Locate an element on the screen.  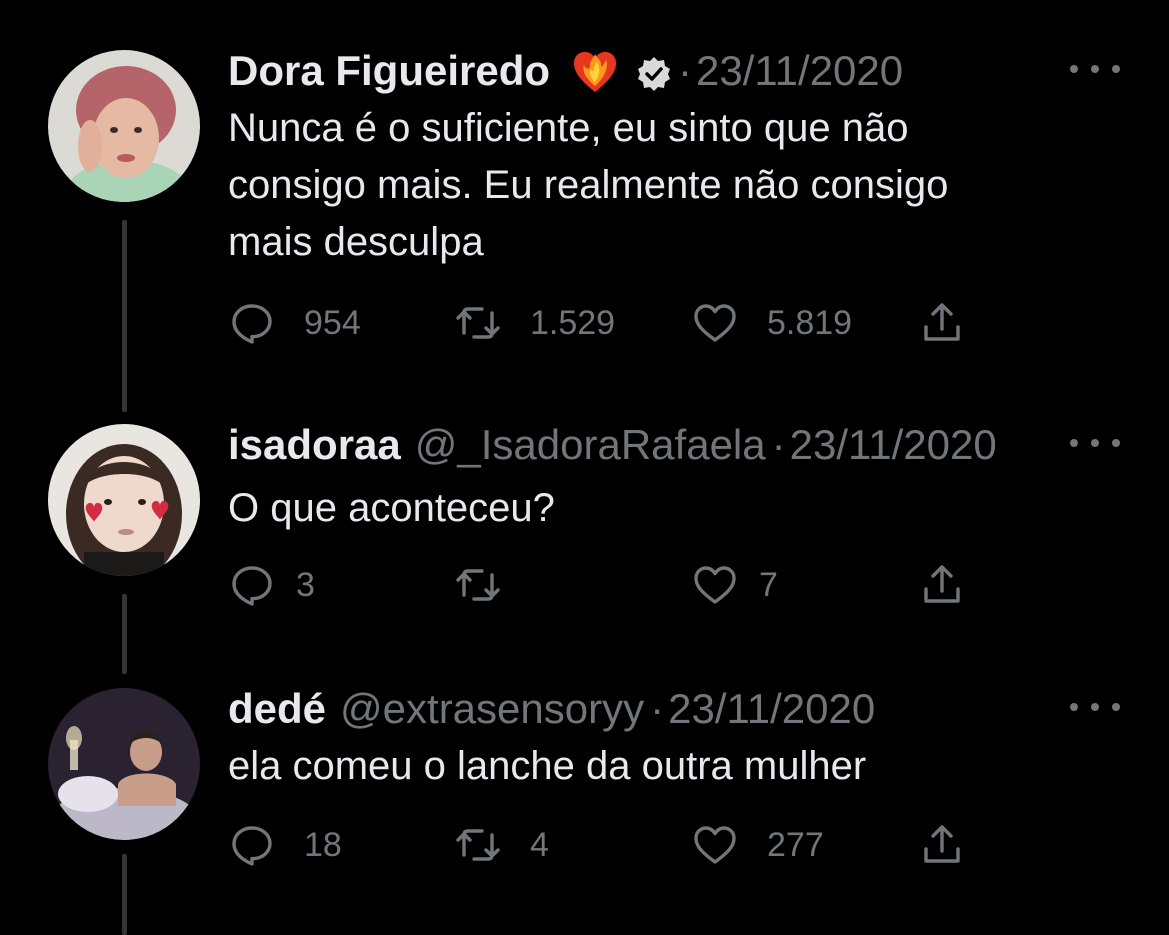
like-count: 7 is located at coordinates (768, 584).